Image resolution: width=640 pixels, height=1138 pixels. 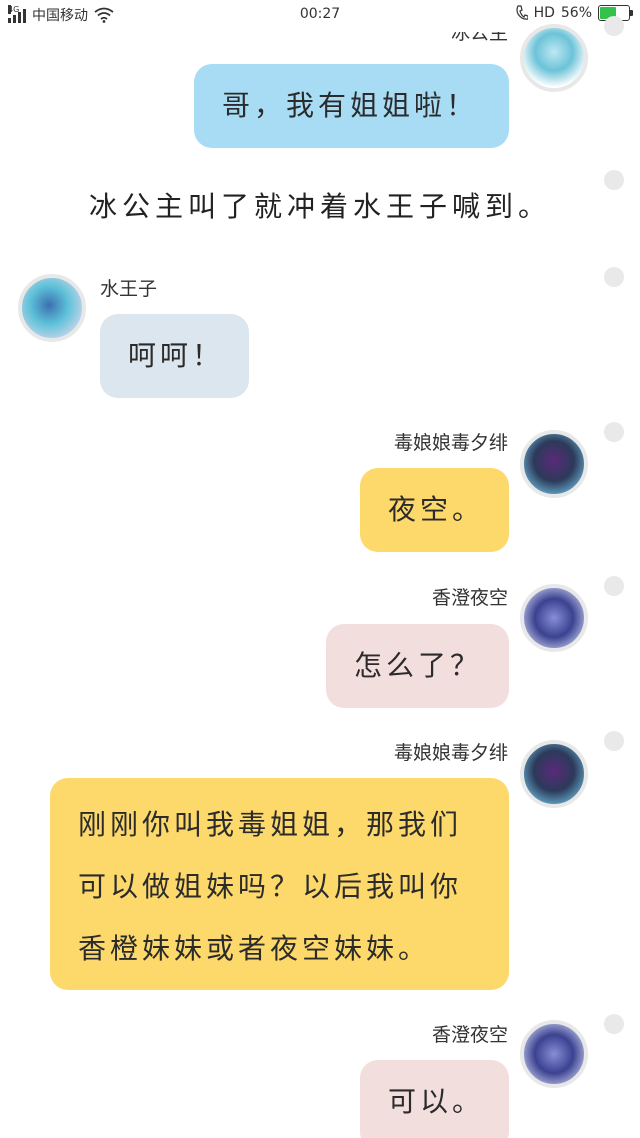 What do you see at coordinates (52, 308) in the screenshot?
I see `water-prince-avatar` at bounding box center [52, 308].